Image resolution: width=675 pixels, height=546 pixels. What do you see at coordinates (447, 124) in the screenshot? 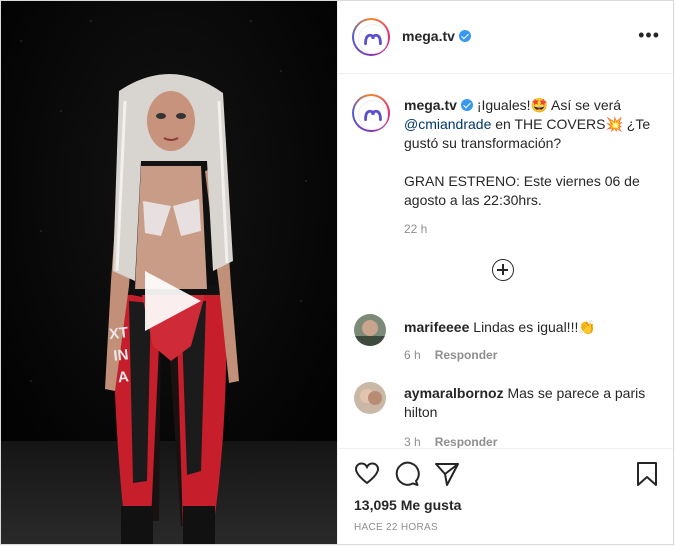
I see `caption-mention: @cmiandrade` at bounding box center [447, 124].